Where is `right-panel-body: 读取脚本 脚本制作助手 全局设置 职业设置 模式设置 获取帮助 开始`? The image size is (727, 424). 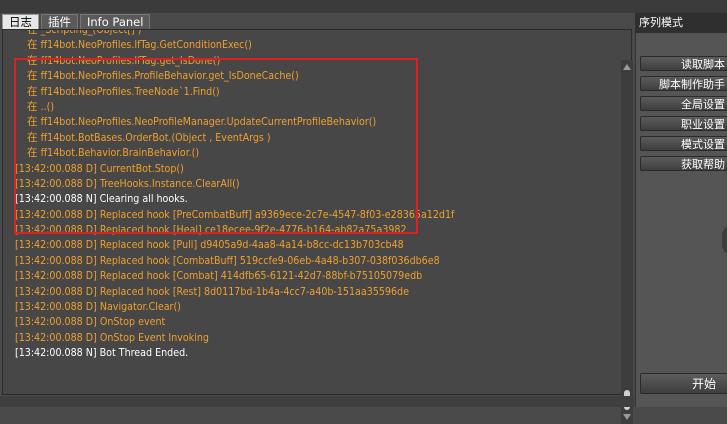
right-panel-body: 读取脚本 脚本制作助手 全局设置 职业设置 模式设置 获取帮助 开始 is located at coordinates (681, 220).